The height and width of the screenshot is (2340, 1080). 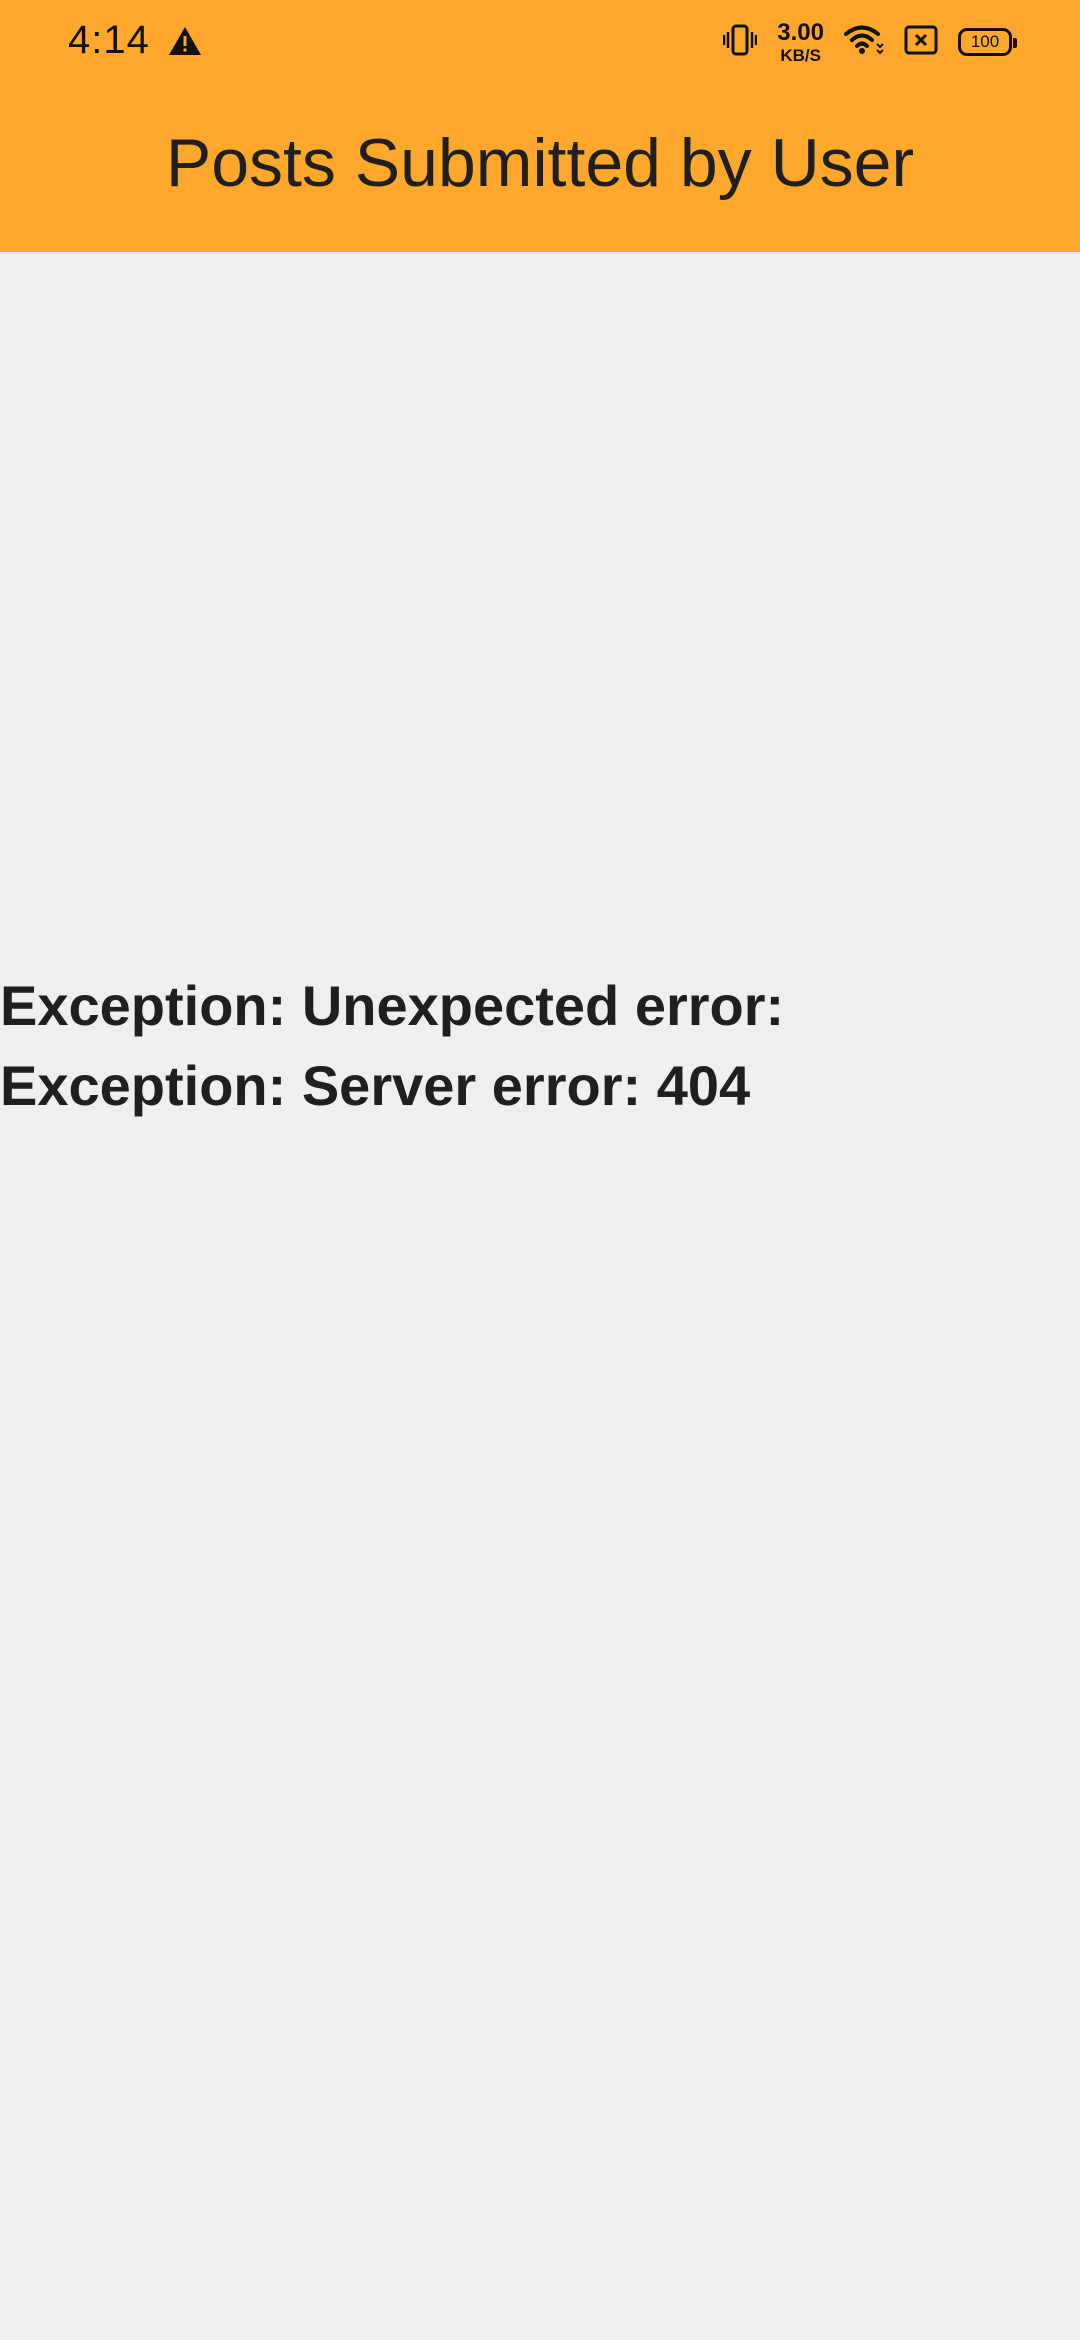 What do you see at coordinates (392, 1045) in the screenshot?
I see `error-message: Exception: Unexpected error` at bounding box center [392, 1045].